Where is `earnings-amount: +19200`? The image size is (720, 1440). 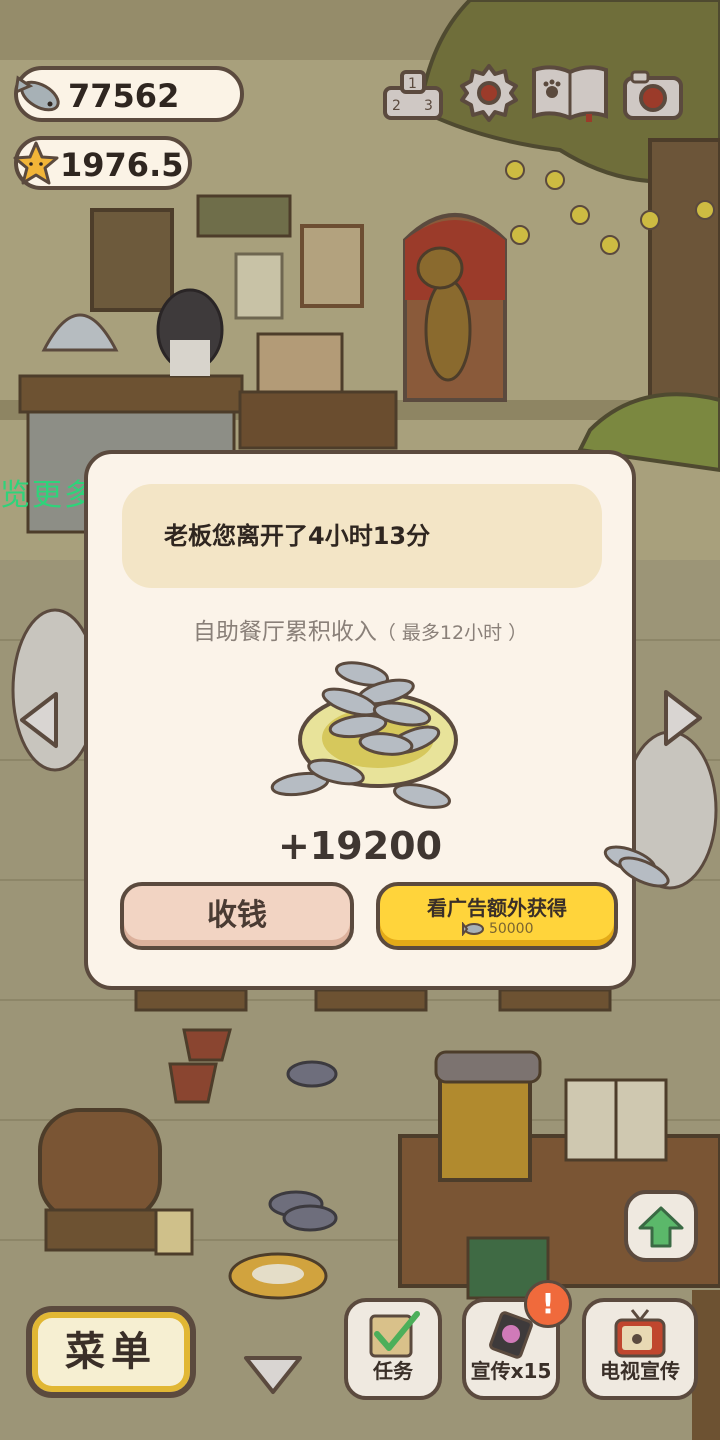
earnings-amount: +19200 is located at coordinates (360, 846).